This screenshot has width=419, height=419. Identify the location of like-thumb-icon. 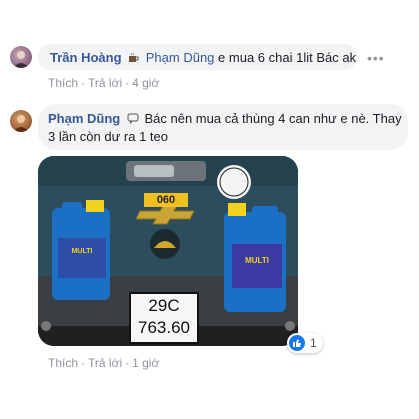
(297, 343).